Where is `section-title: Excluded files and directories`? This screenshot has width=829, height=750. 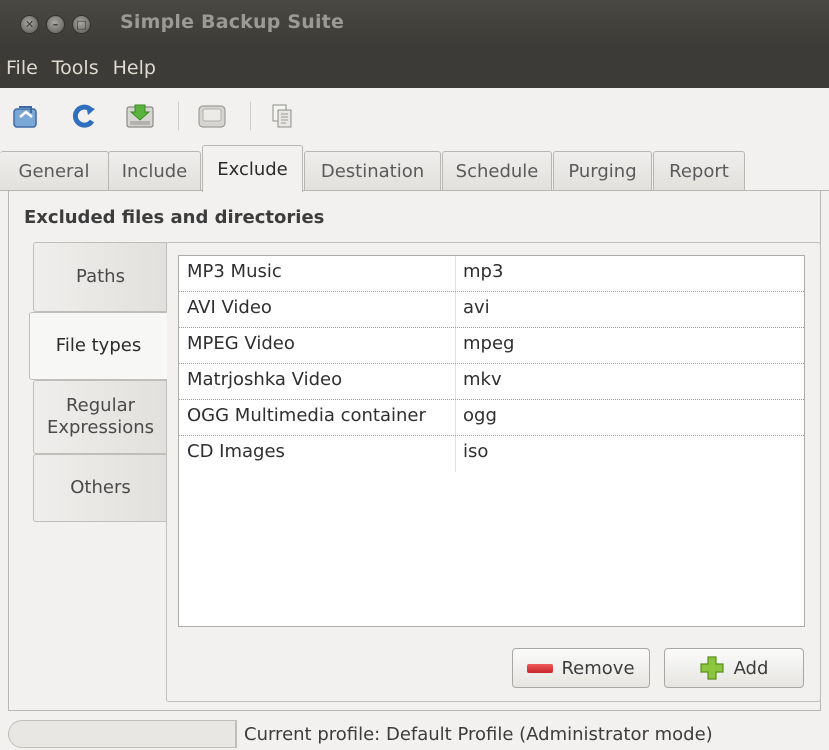 section-title: Excluded files and directories is located at coordinates (174, 217).